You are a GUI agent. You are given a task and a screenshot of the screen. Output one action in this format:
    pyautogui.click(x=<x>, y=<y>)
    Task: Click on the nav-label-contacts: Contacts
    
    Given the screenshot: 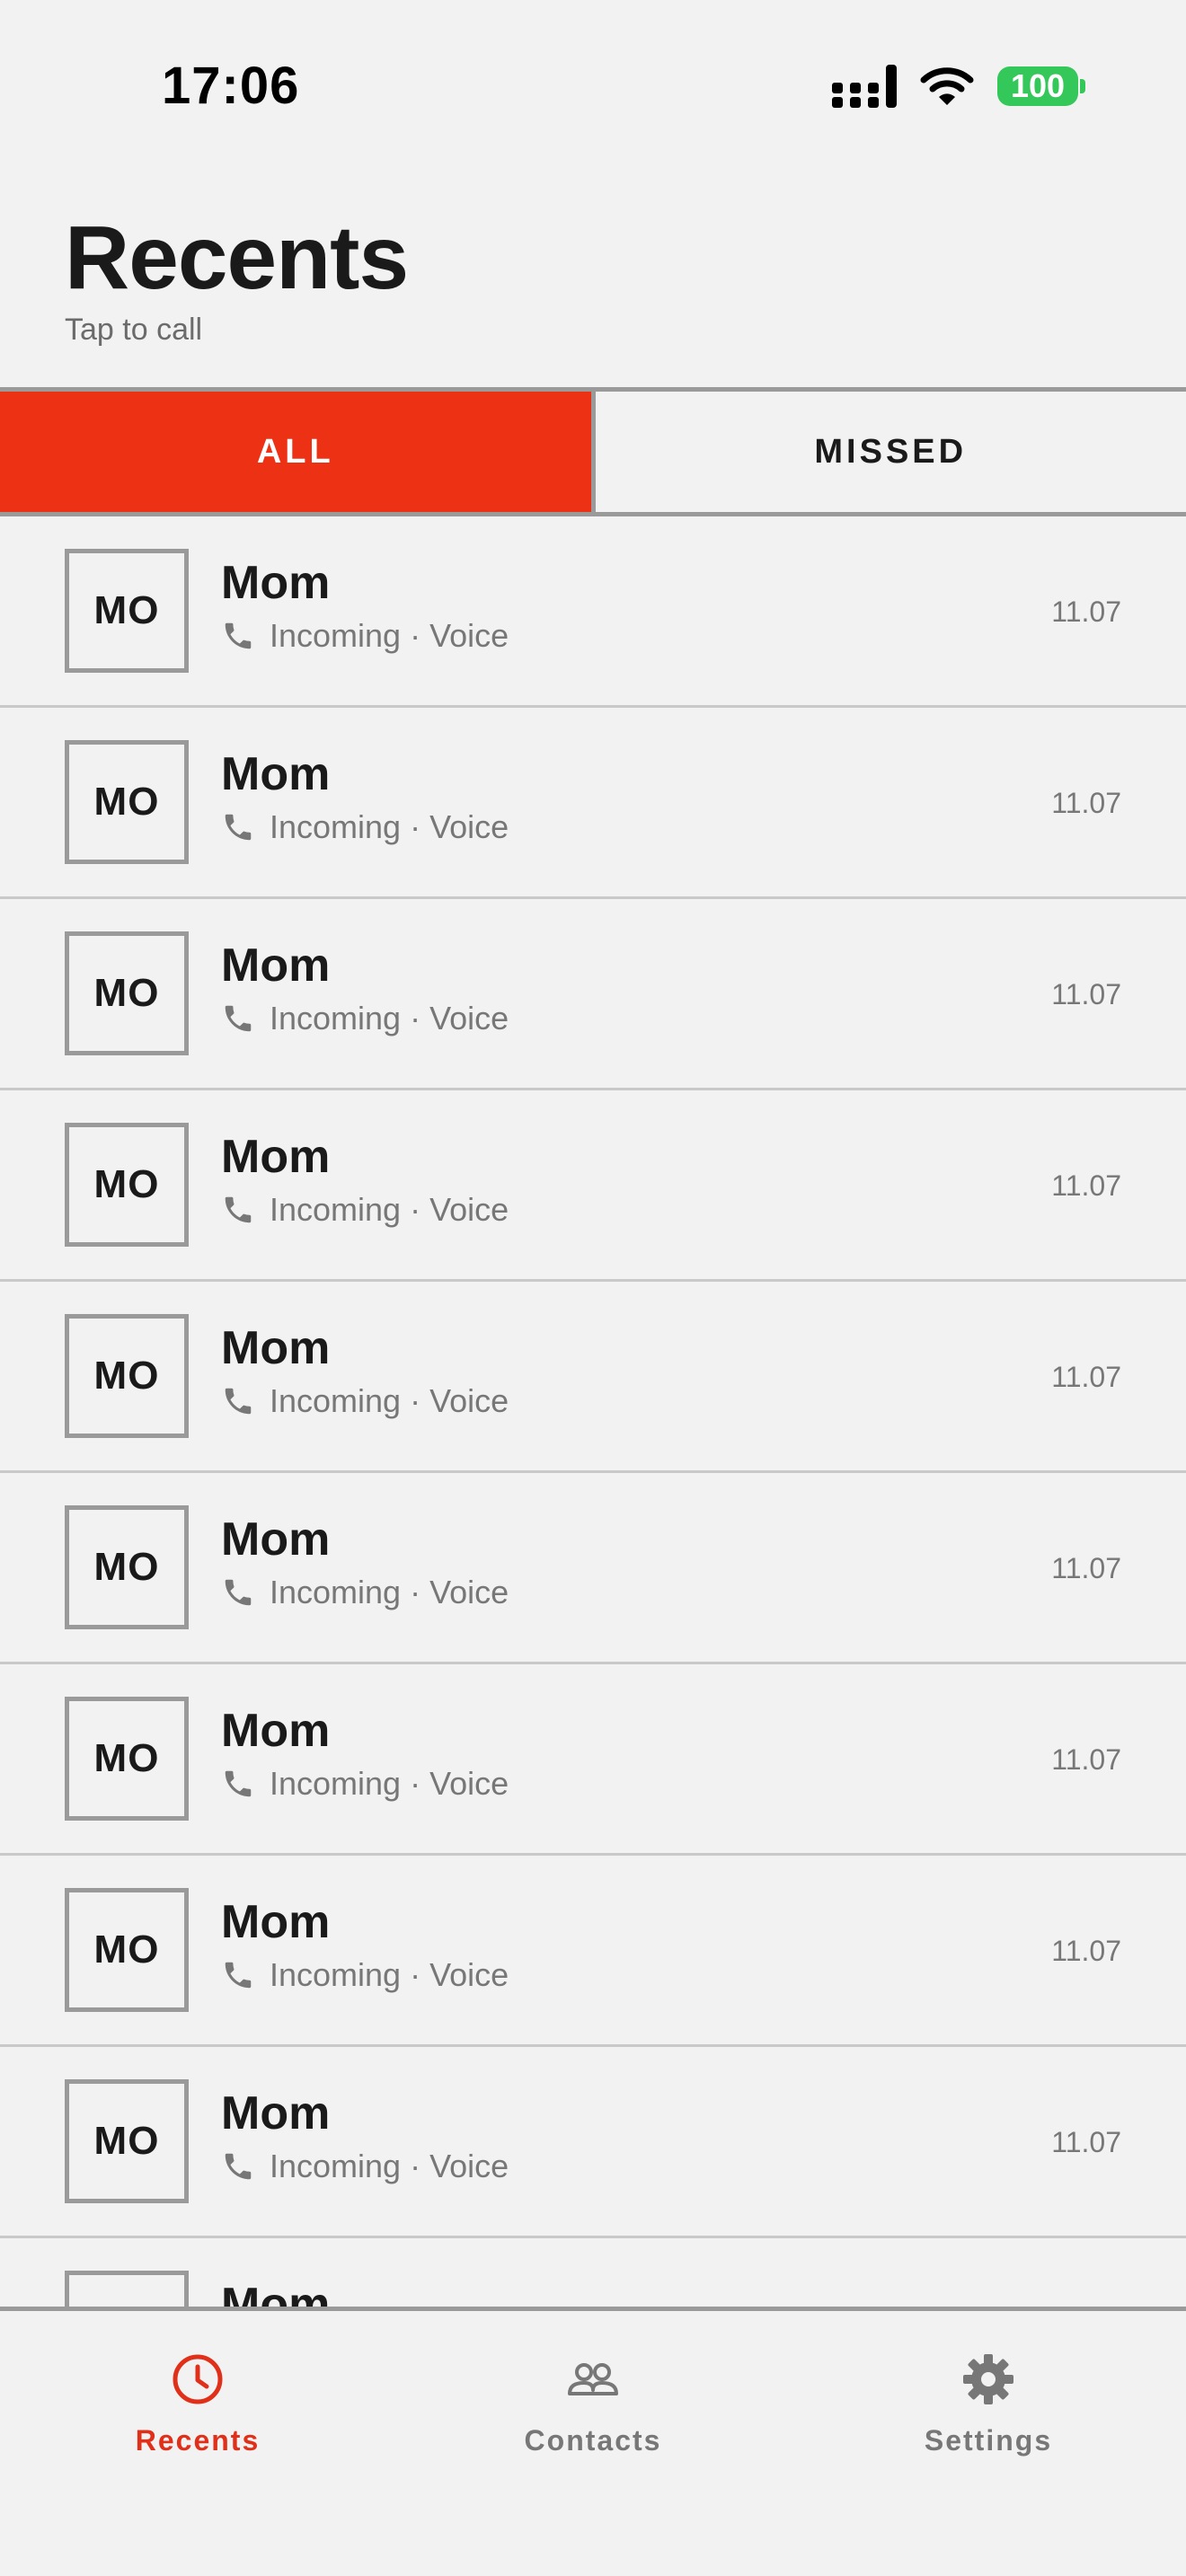 What is the action you would take?
    pyautogui.click(x=593, y=2440)
    